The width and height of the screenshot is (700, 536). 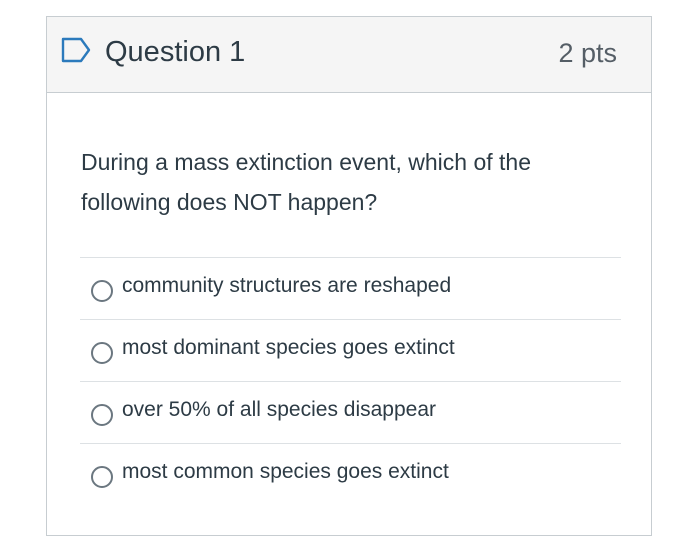 I want to click on question-title: Question 1, so click(x=175, y=52).